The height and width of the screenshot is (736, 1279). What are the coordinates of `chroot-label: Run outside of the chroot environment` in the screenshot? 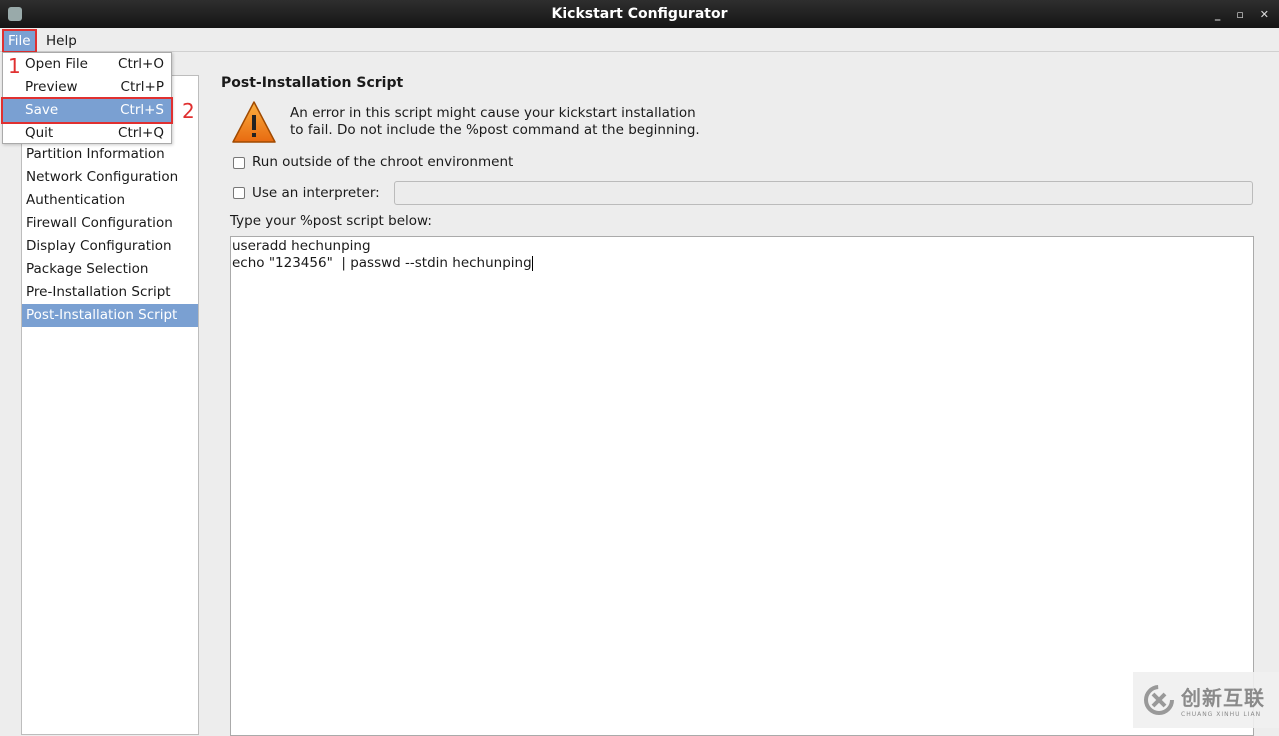 It's located at (383, 162).